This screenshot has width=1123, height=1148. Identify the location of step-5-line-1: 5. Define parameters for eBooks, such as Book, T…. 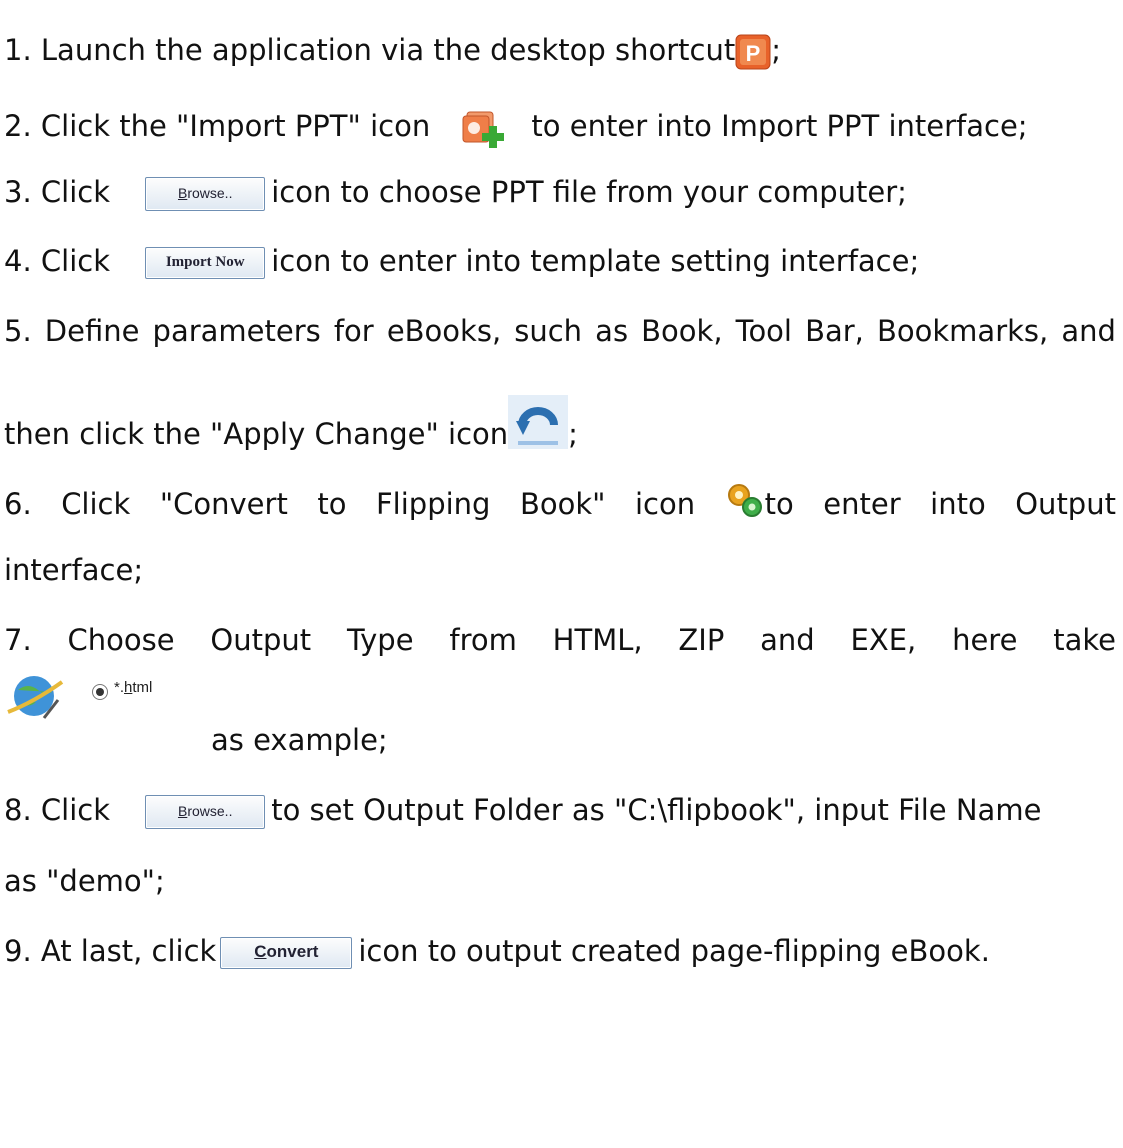
(560, 331).